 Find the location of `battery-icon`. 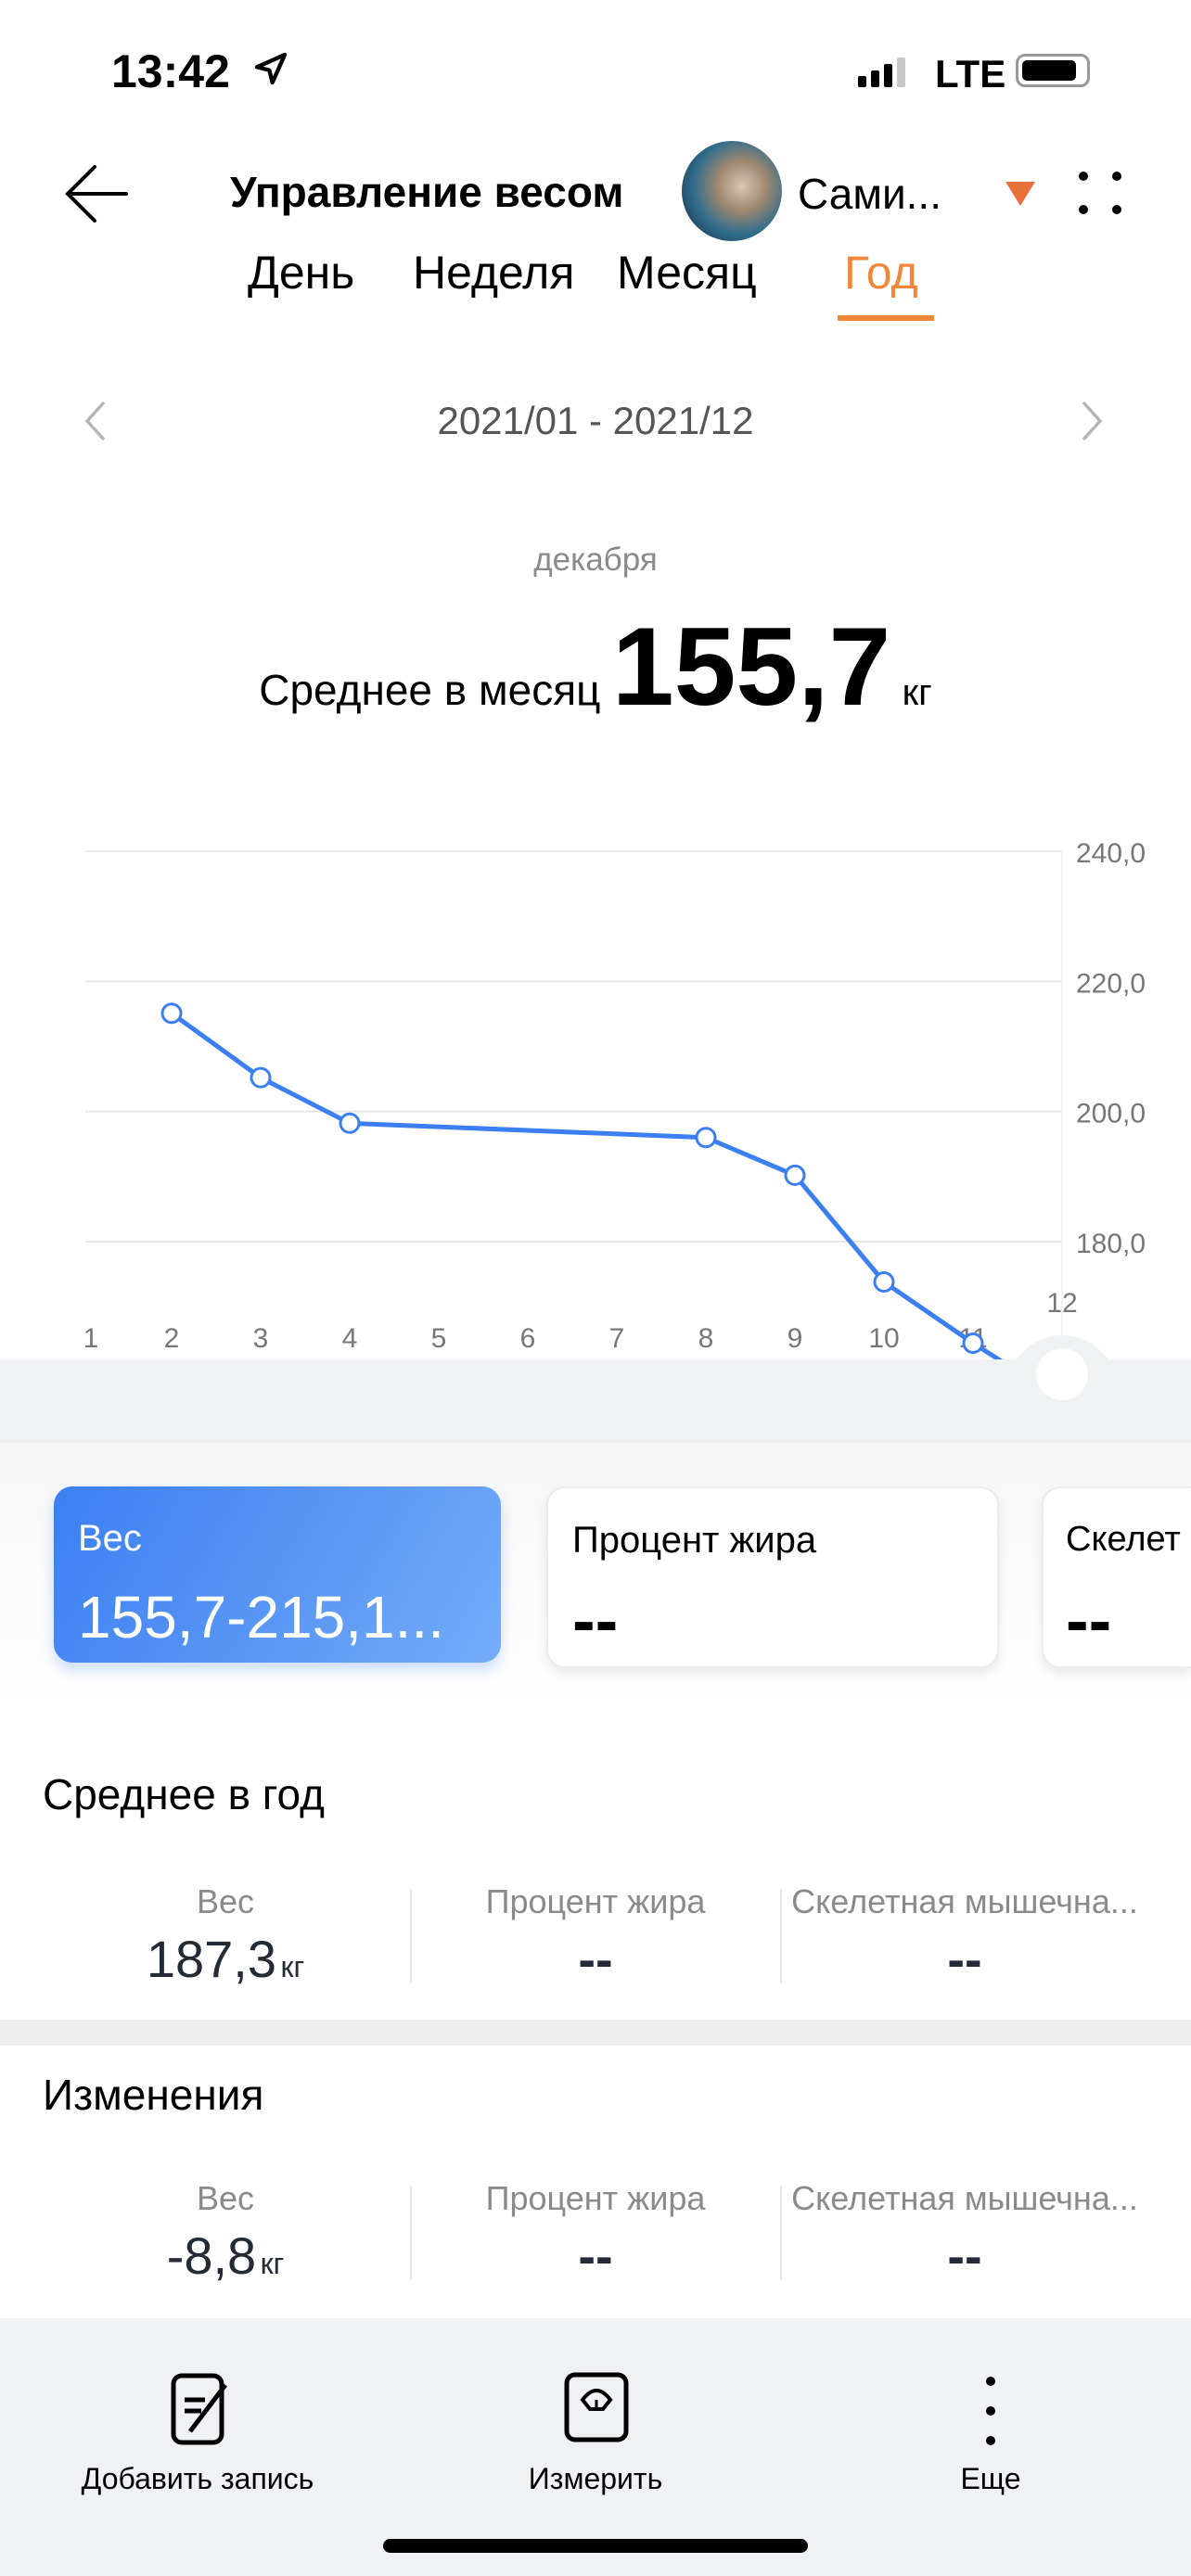

battery-icon is located at coordinates (1053, 71).